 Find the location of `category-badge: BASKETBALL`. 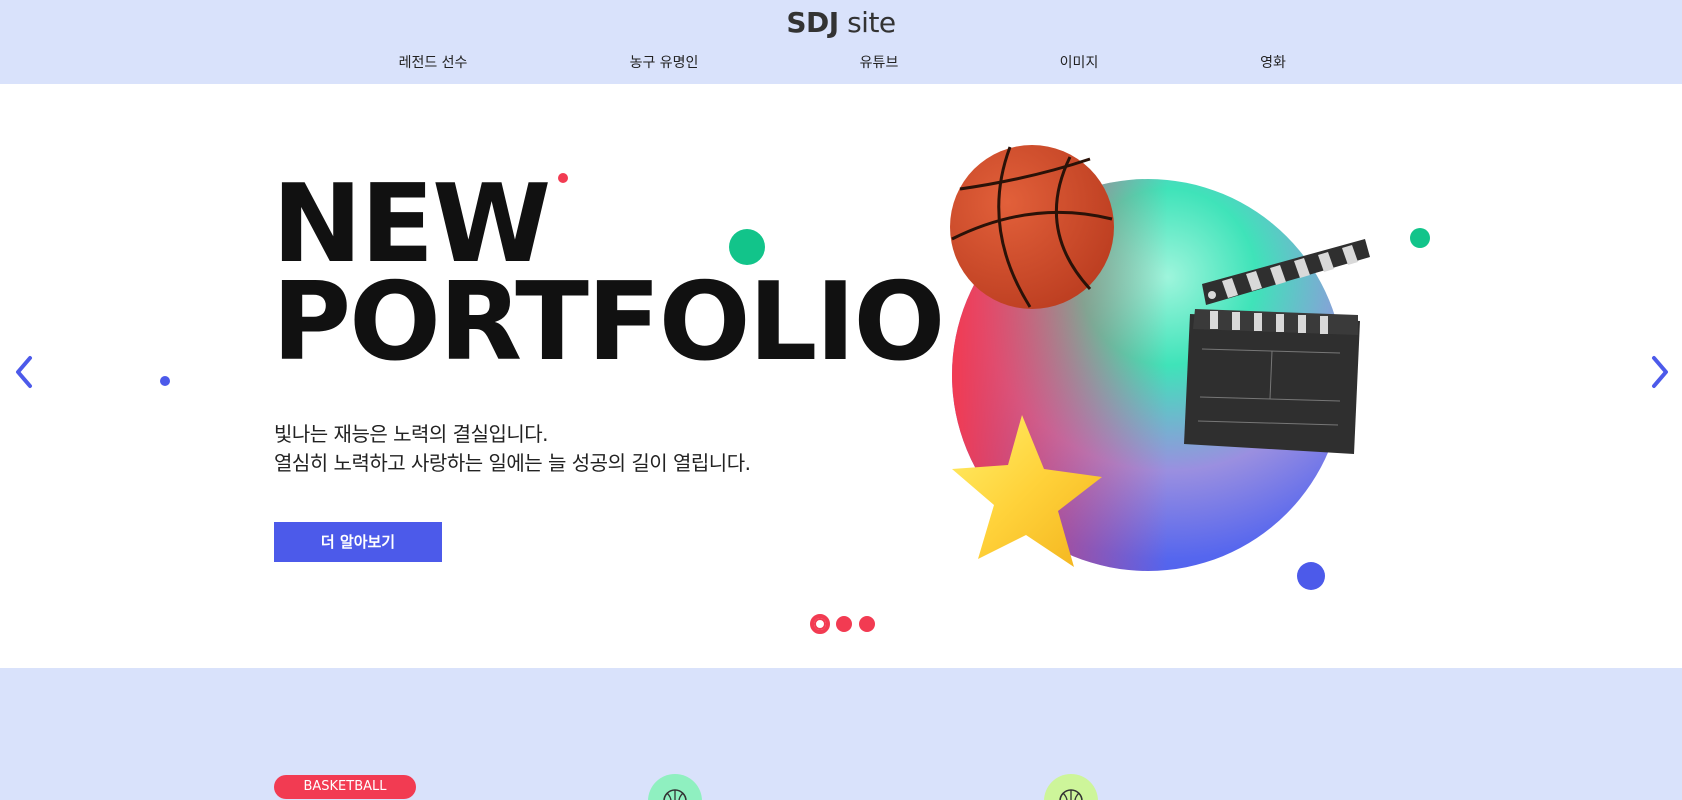

category-badge: BASKETBALL is located at coordinates (345, 787).